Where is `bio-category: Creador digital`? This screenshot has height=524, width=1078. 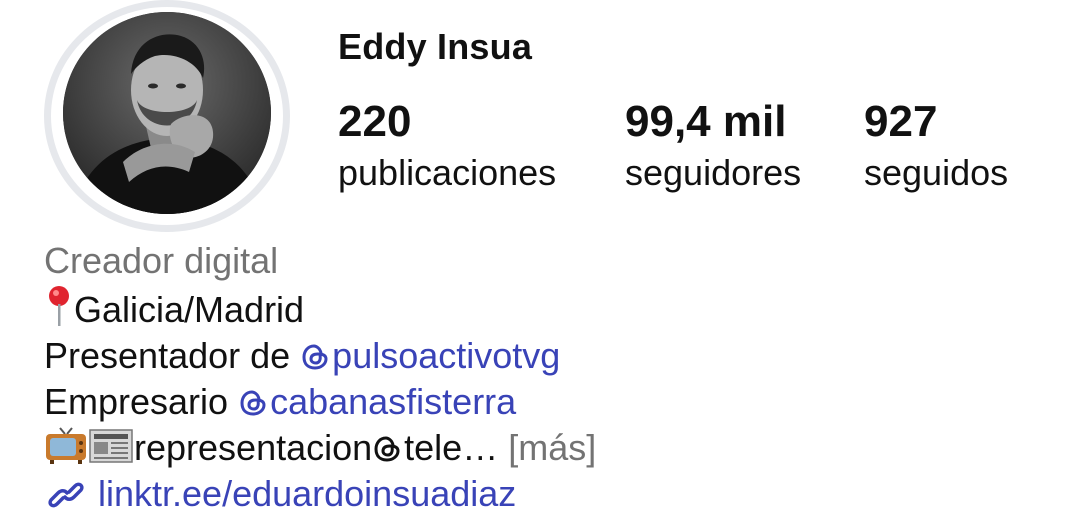 bio-category: Creador digital is located at coordinates (161, 260).